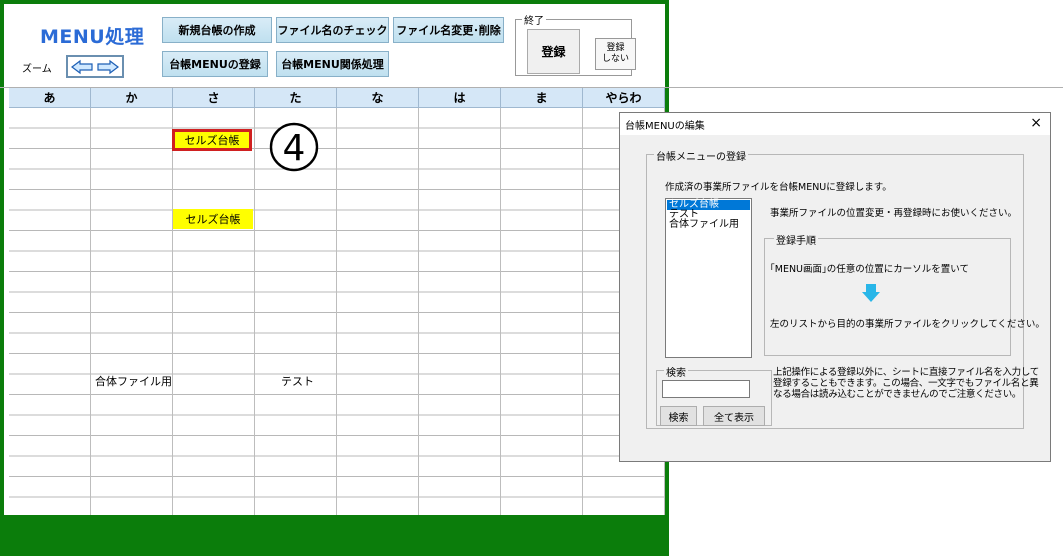 The image size is (1063, 556). I want to click on zoom-button, so click(95, 66).